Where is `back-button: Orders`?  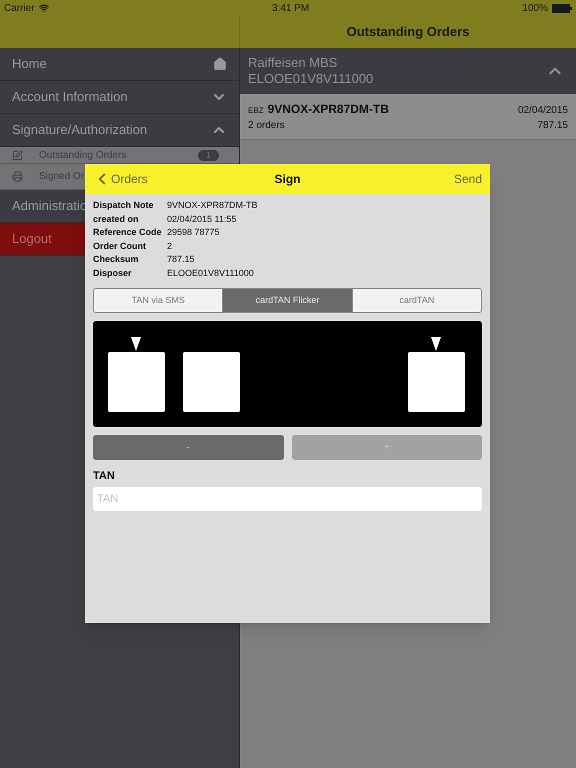
back-button: Orders is located at coordinates (120, 179).